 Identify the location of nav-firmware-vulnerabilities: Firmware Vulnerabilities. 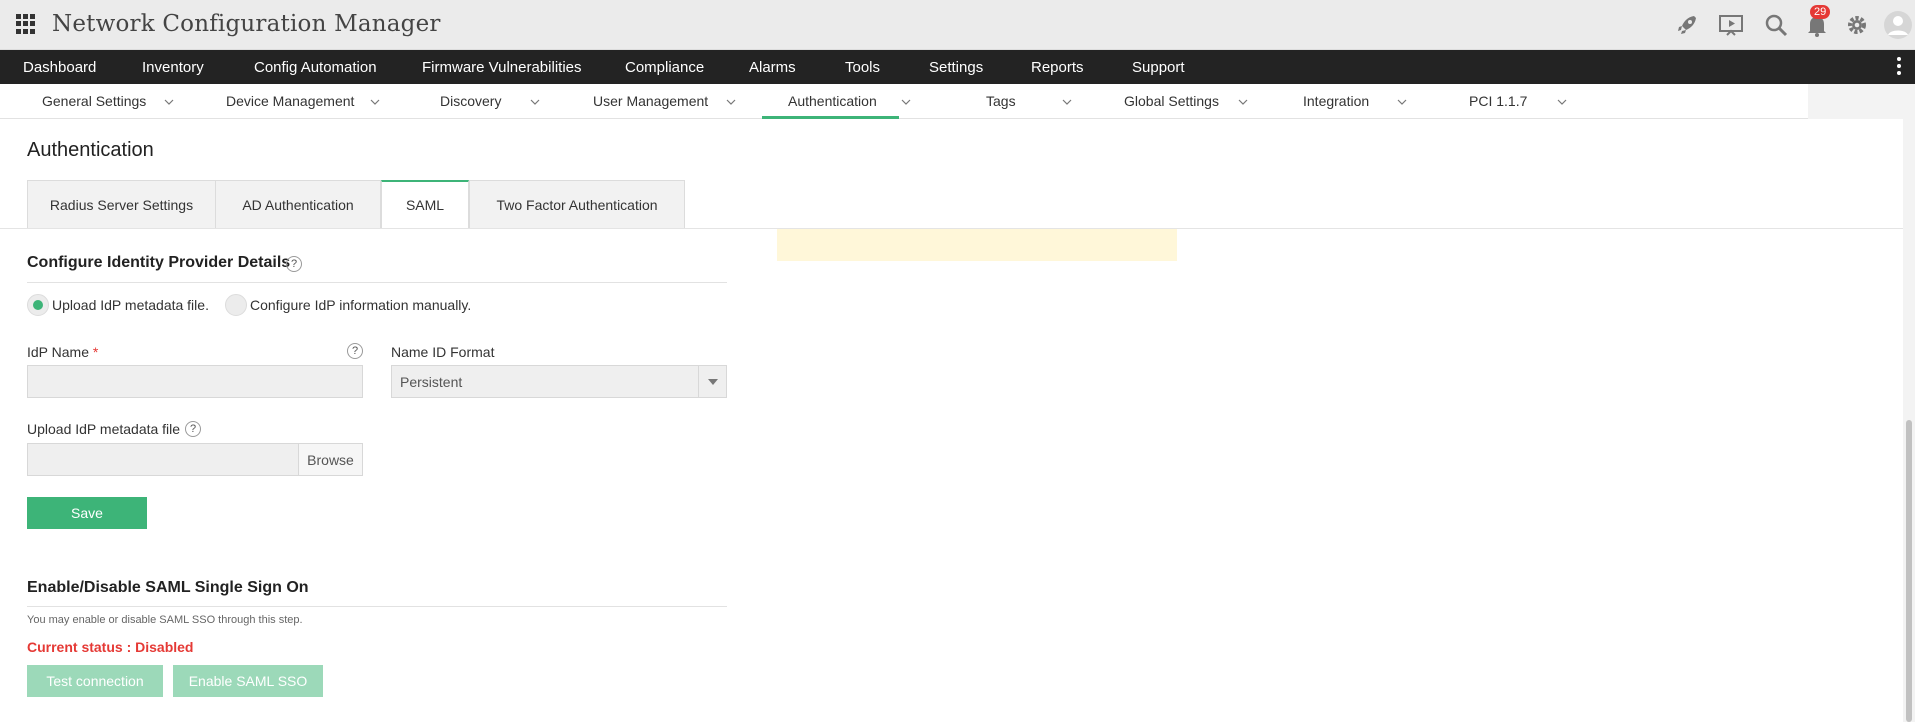
(502, 67).